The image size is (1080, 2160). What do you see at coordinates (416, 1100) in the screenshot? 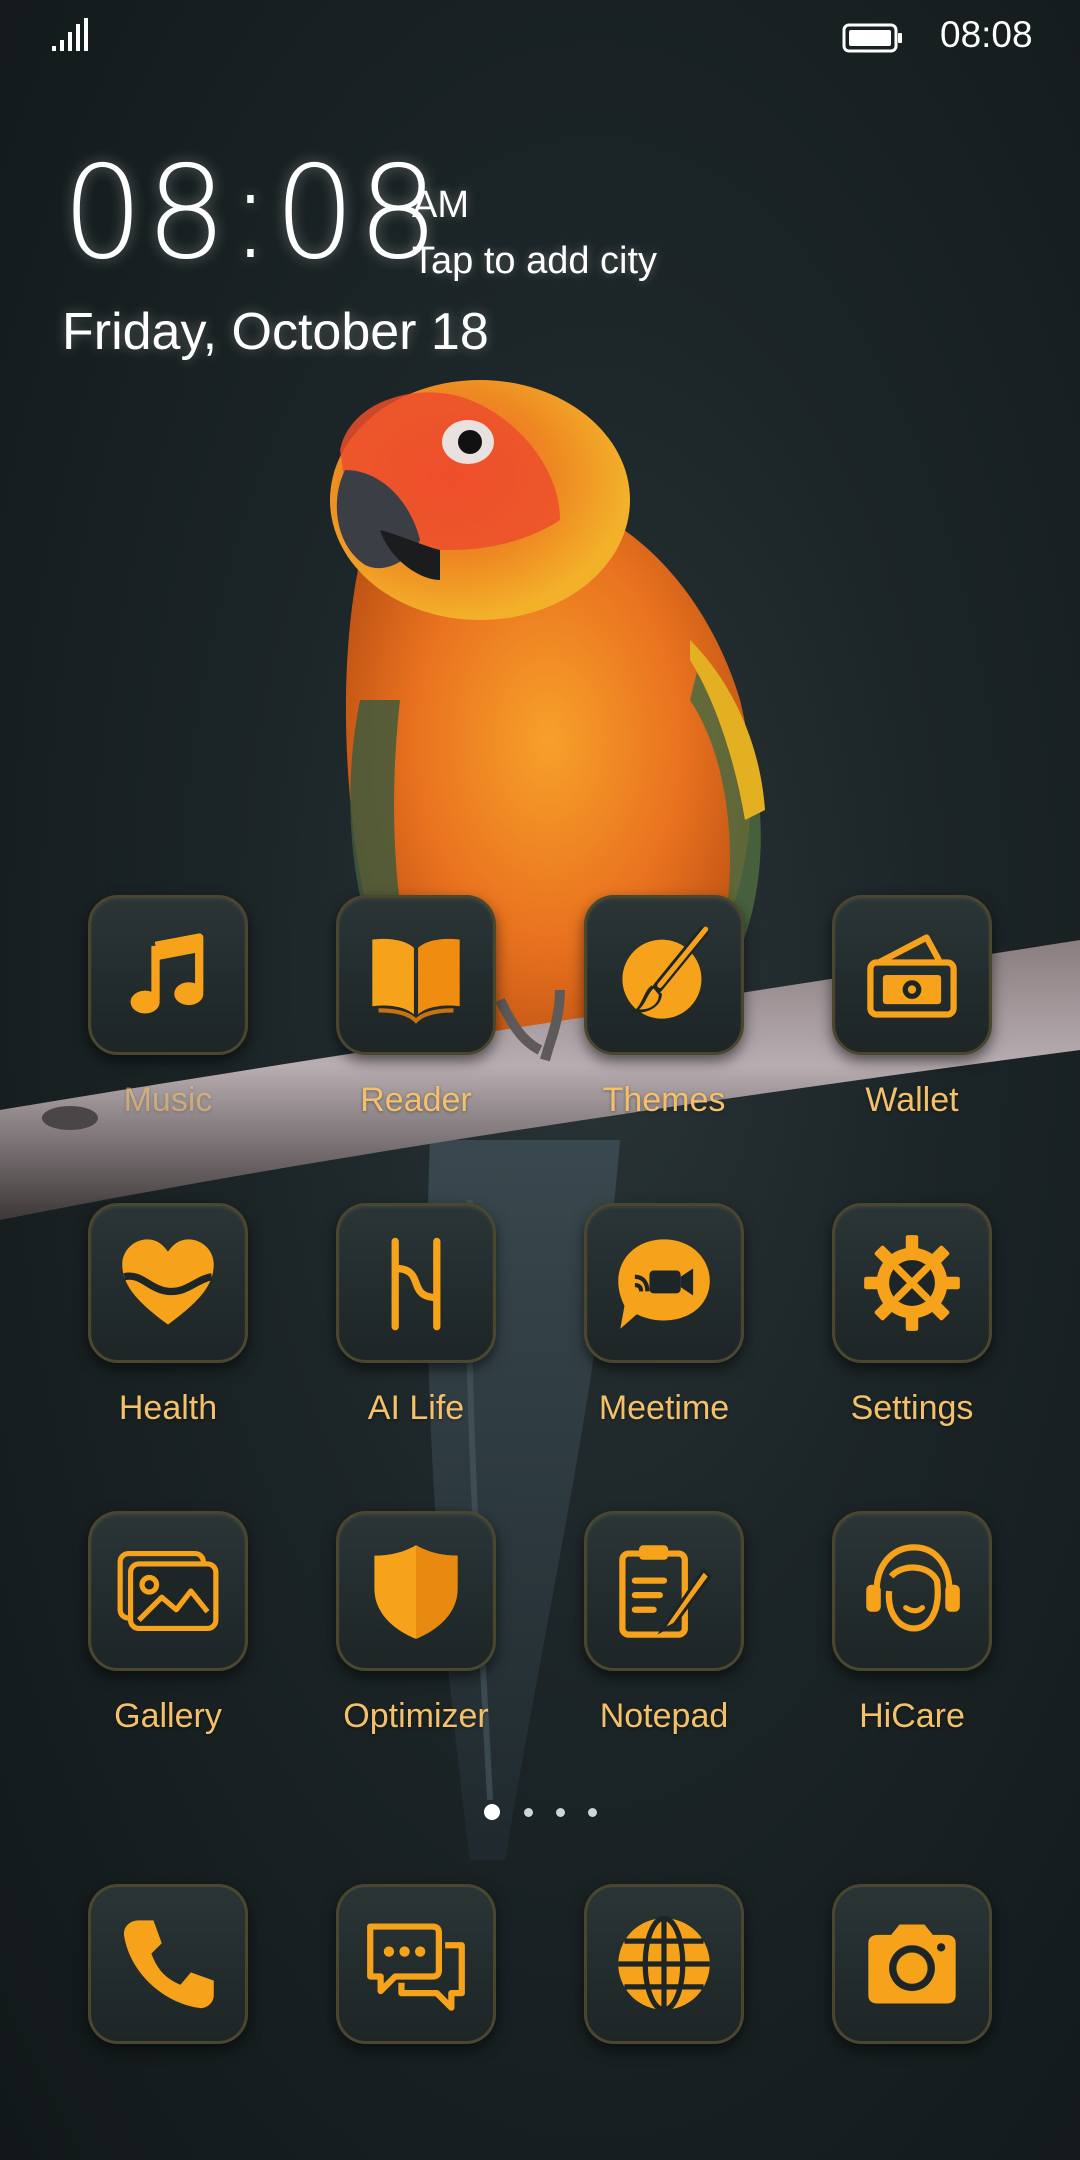
I see `app-label: Reader` at bounding box center [416, 1100].